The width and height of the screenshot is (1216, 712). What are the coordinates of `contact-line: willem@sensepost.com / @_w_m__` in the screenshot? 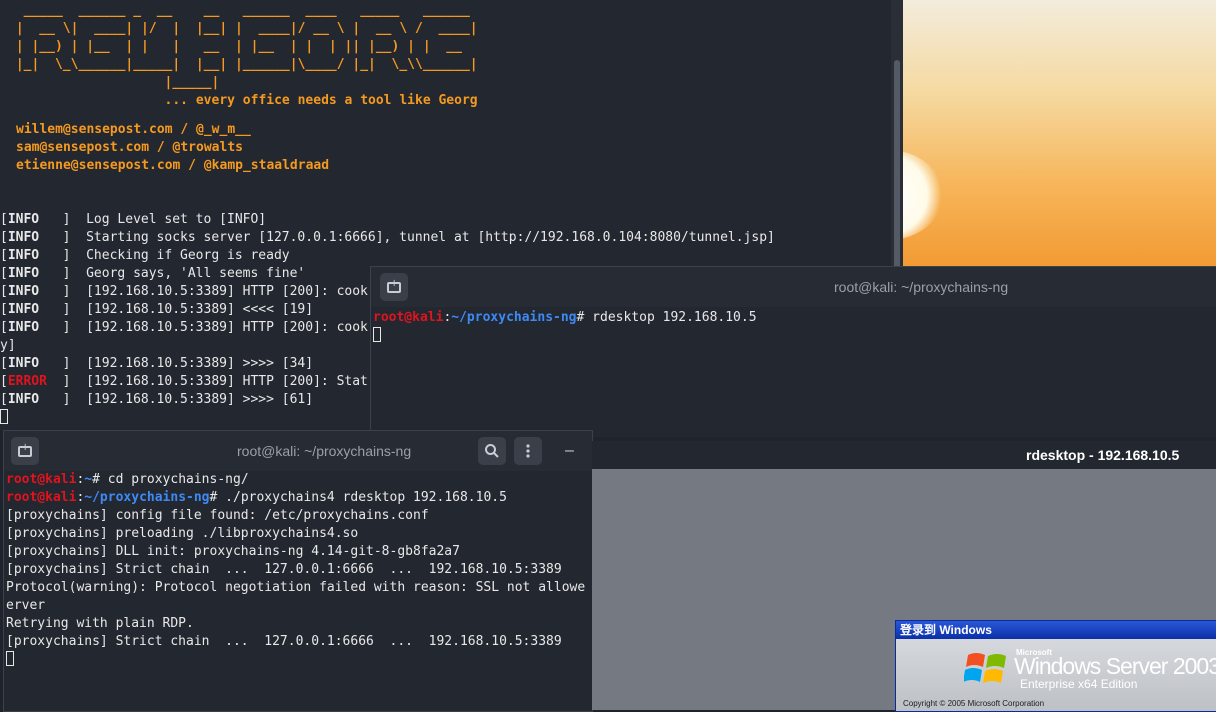 It's located at (133, 129).